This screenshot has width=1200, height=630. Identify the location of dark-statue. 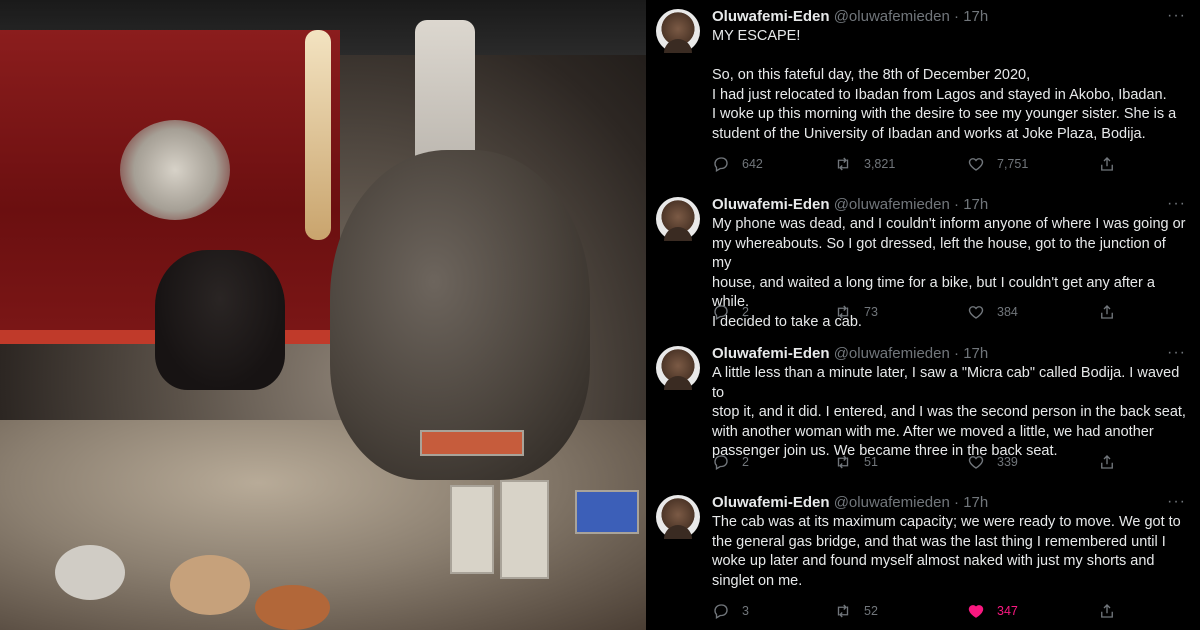
(220, 320).